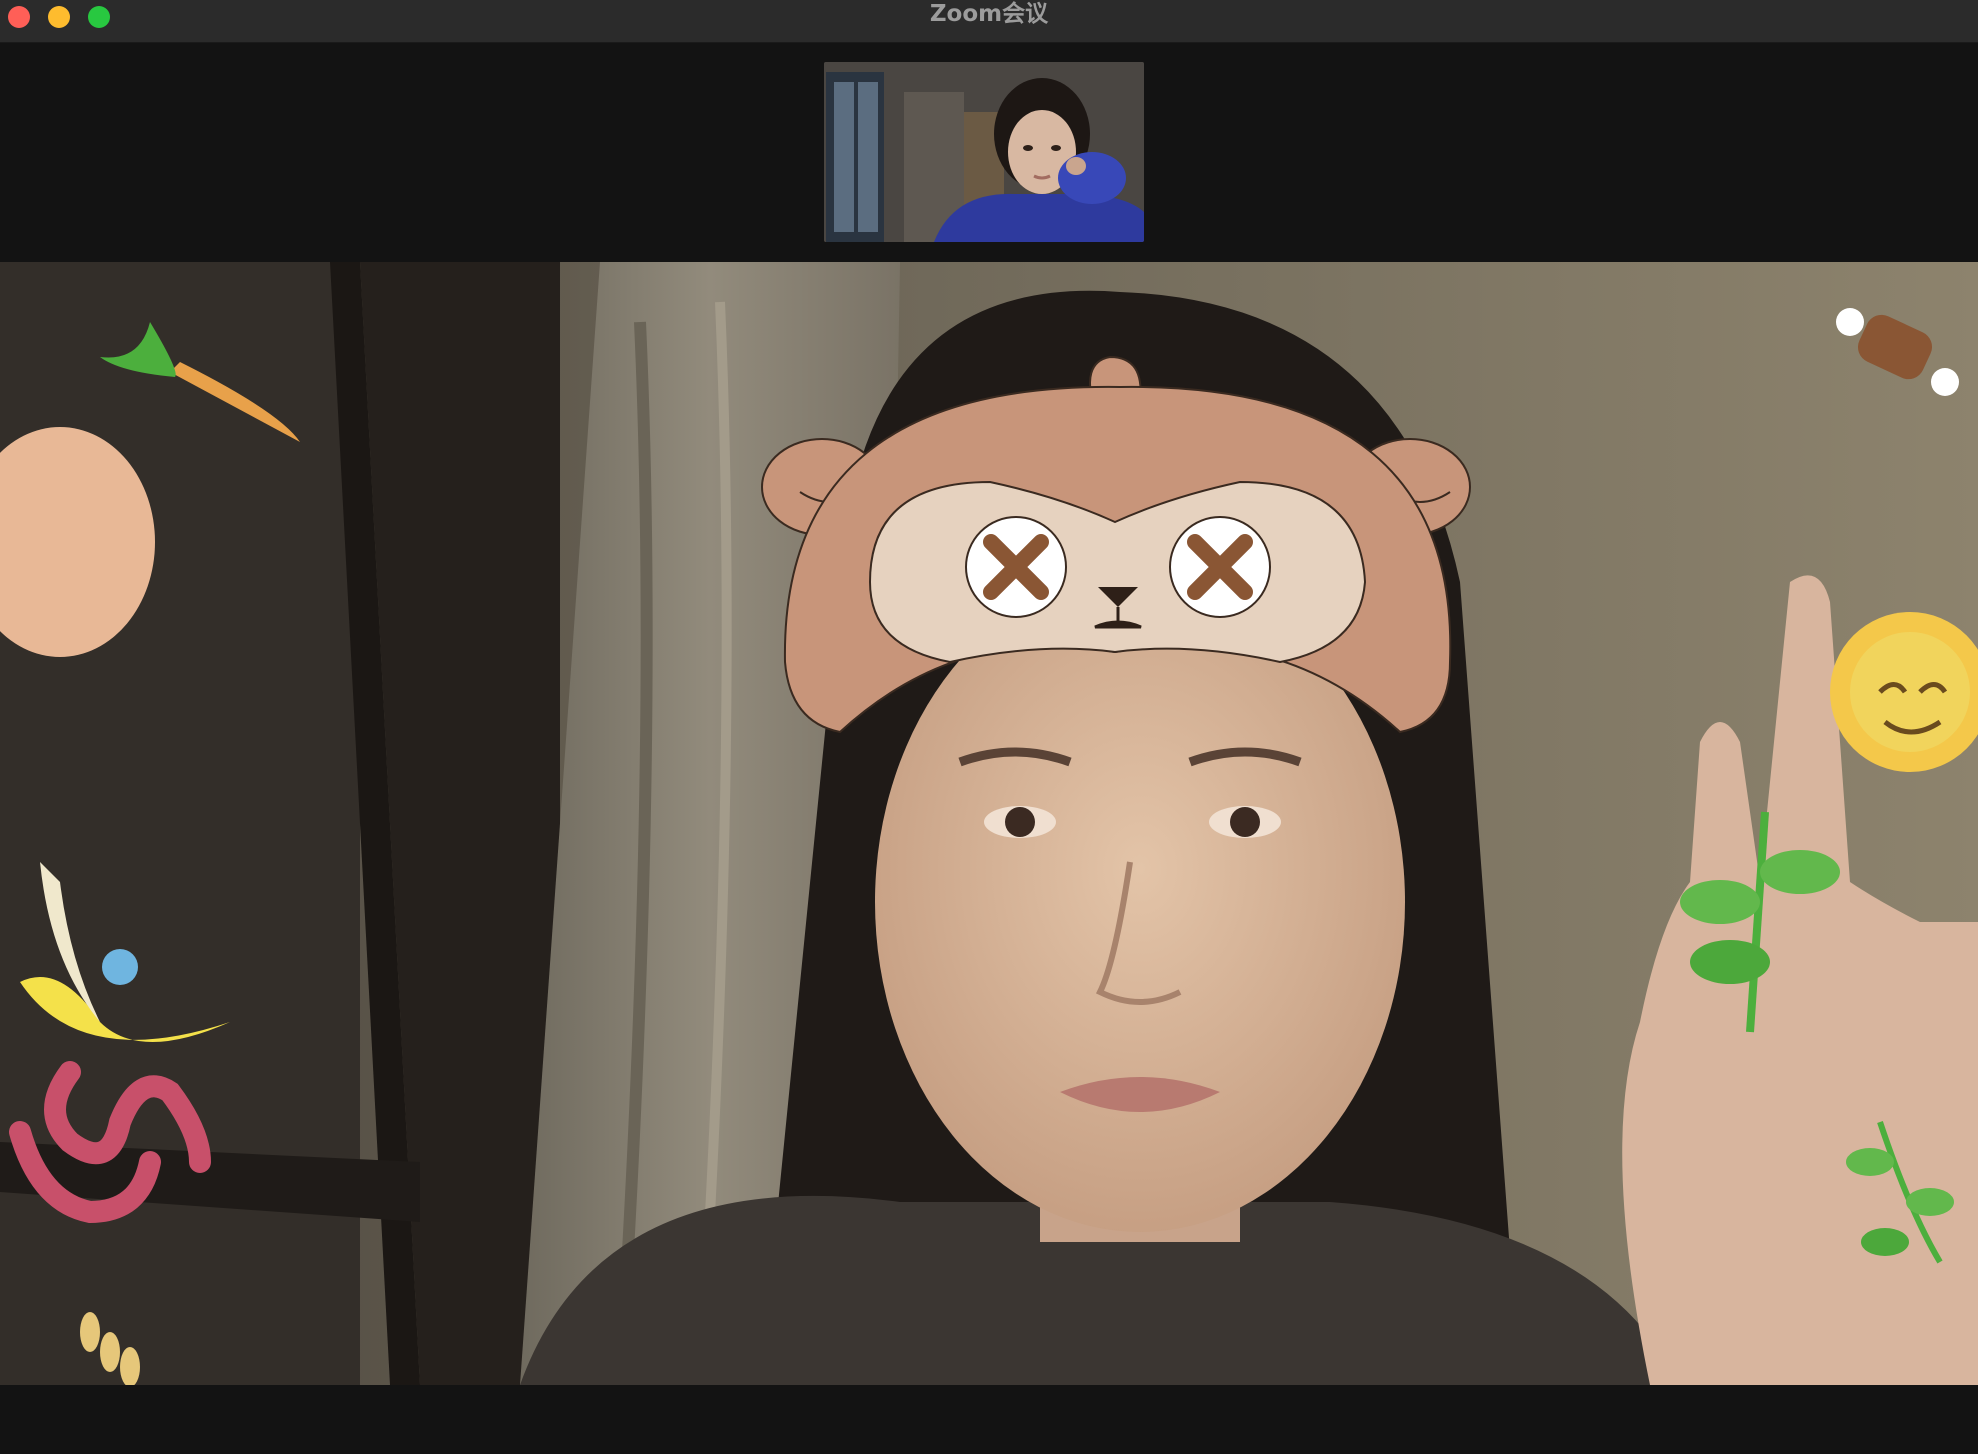 The width and height of the screenshot is (1978, 1454). I want to click on window-title-bar: Zoom会议, so click(989, 21).